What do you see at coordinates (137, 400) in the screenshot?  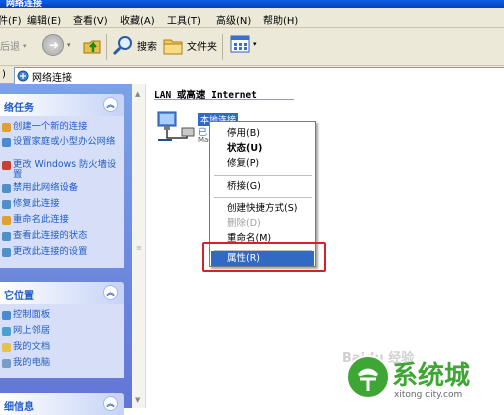 I see `scroll-down-icon: ▼` at bounding box center [137, 400].